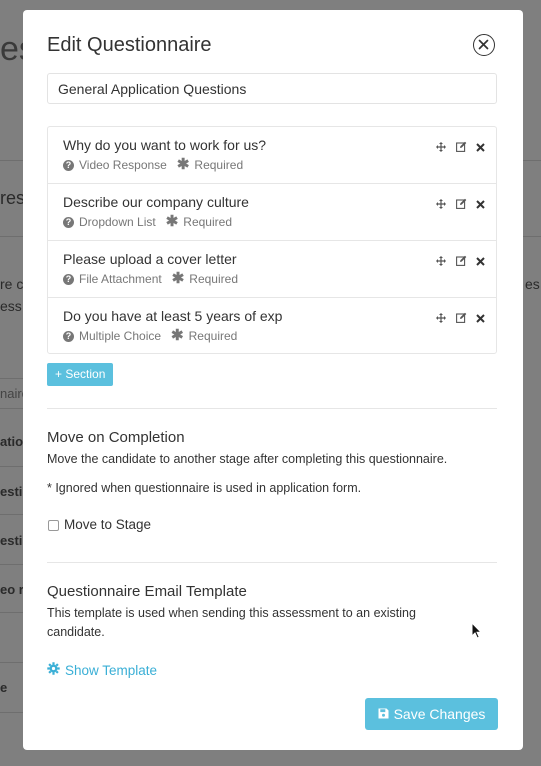 This screenshot has height=766, width=541. What do you see at coordinates (533, 284) in the screenshot?
I see `bg-text-fragment: es c` at bounding box center [533, 284].